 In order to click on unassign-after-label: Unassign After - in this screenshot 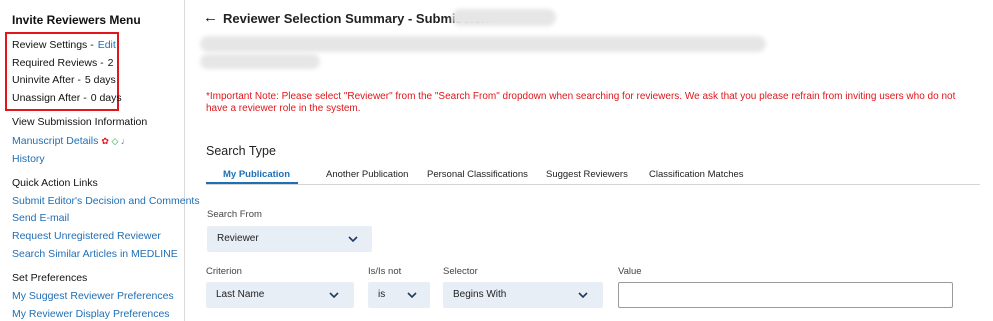, I will do `click(49, 98)`.